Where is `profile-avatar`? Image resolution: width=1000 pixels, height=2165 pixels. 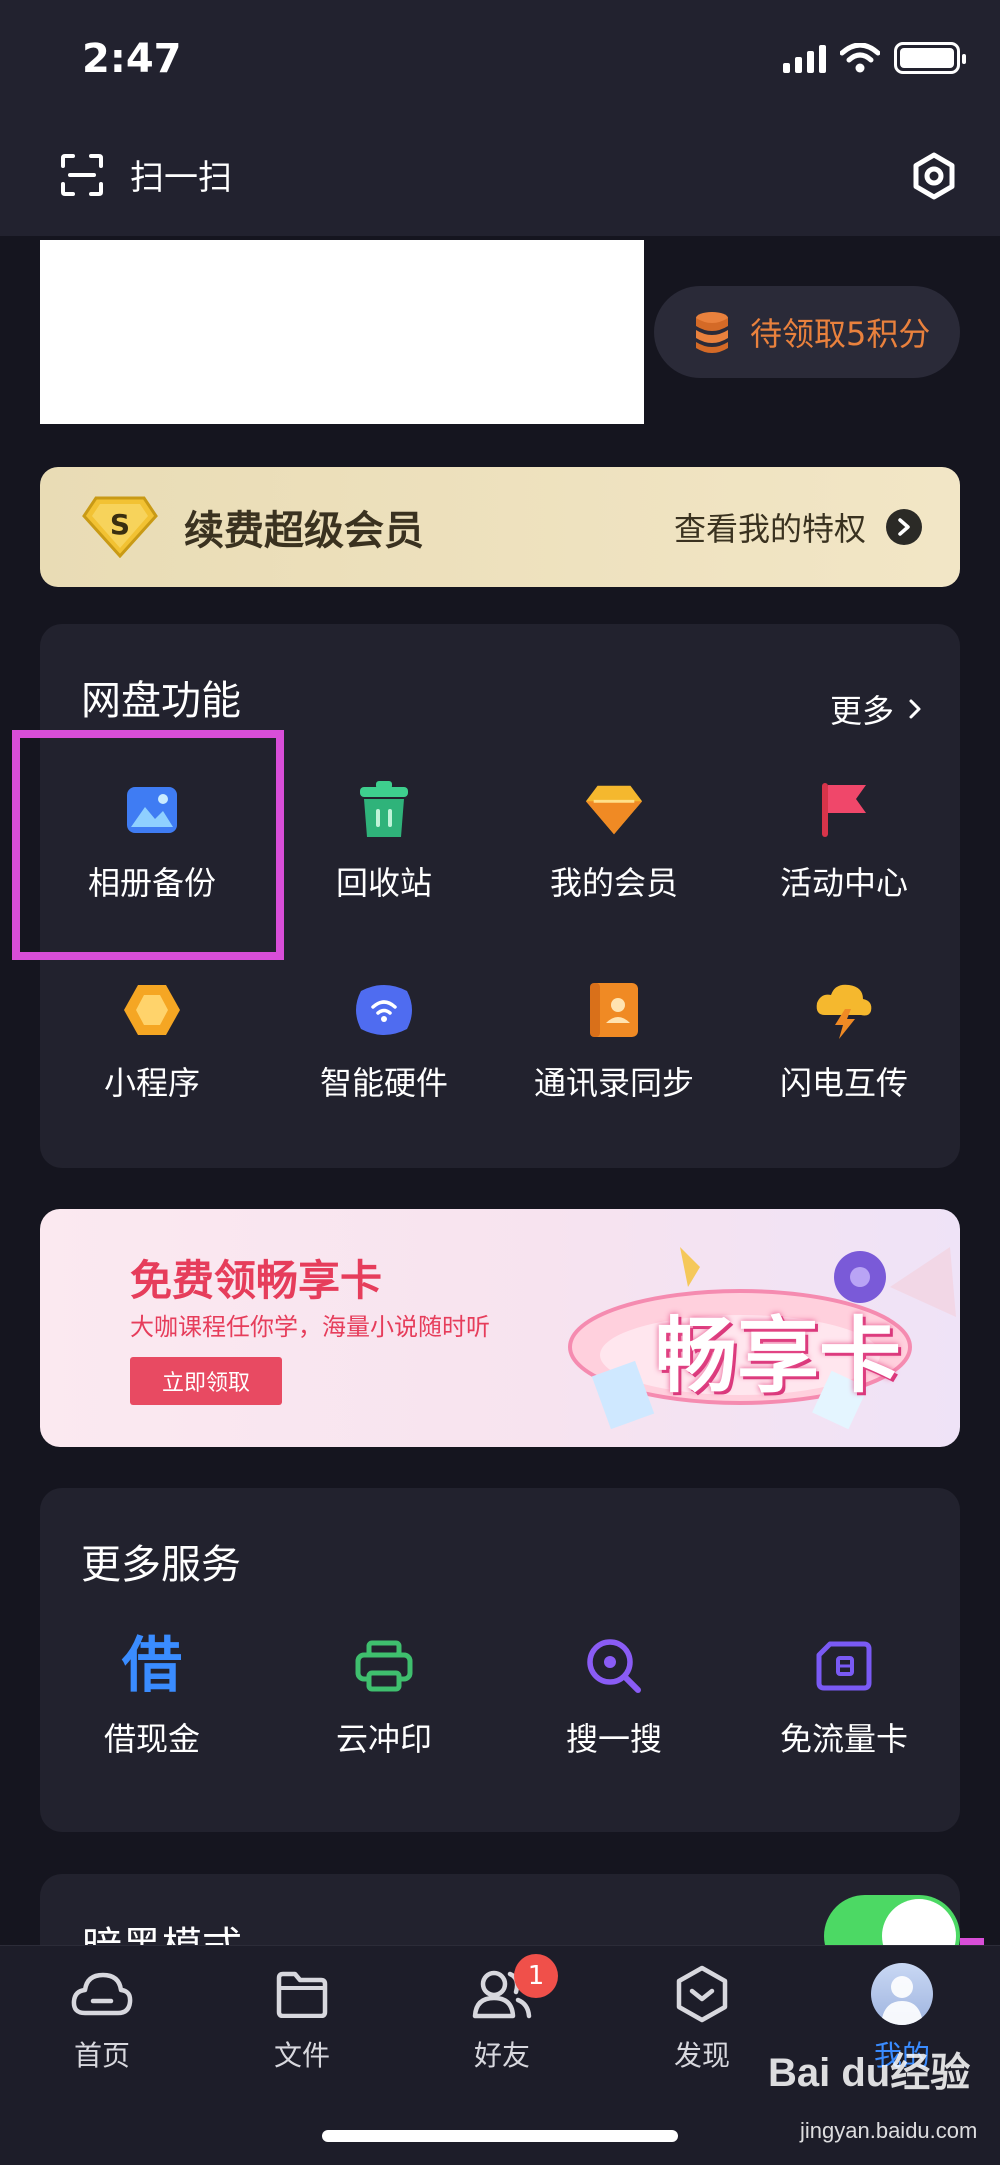 profile-avatar is located at coordinates (902, 1994).